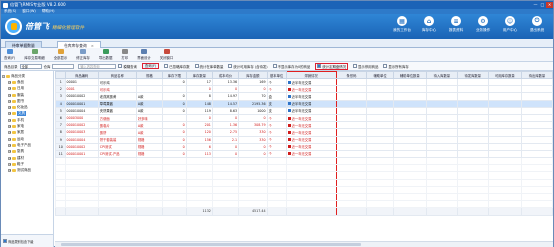  I want to click on column-header: 滞销情况, so click(311, 75).